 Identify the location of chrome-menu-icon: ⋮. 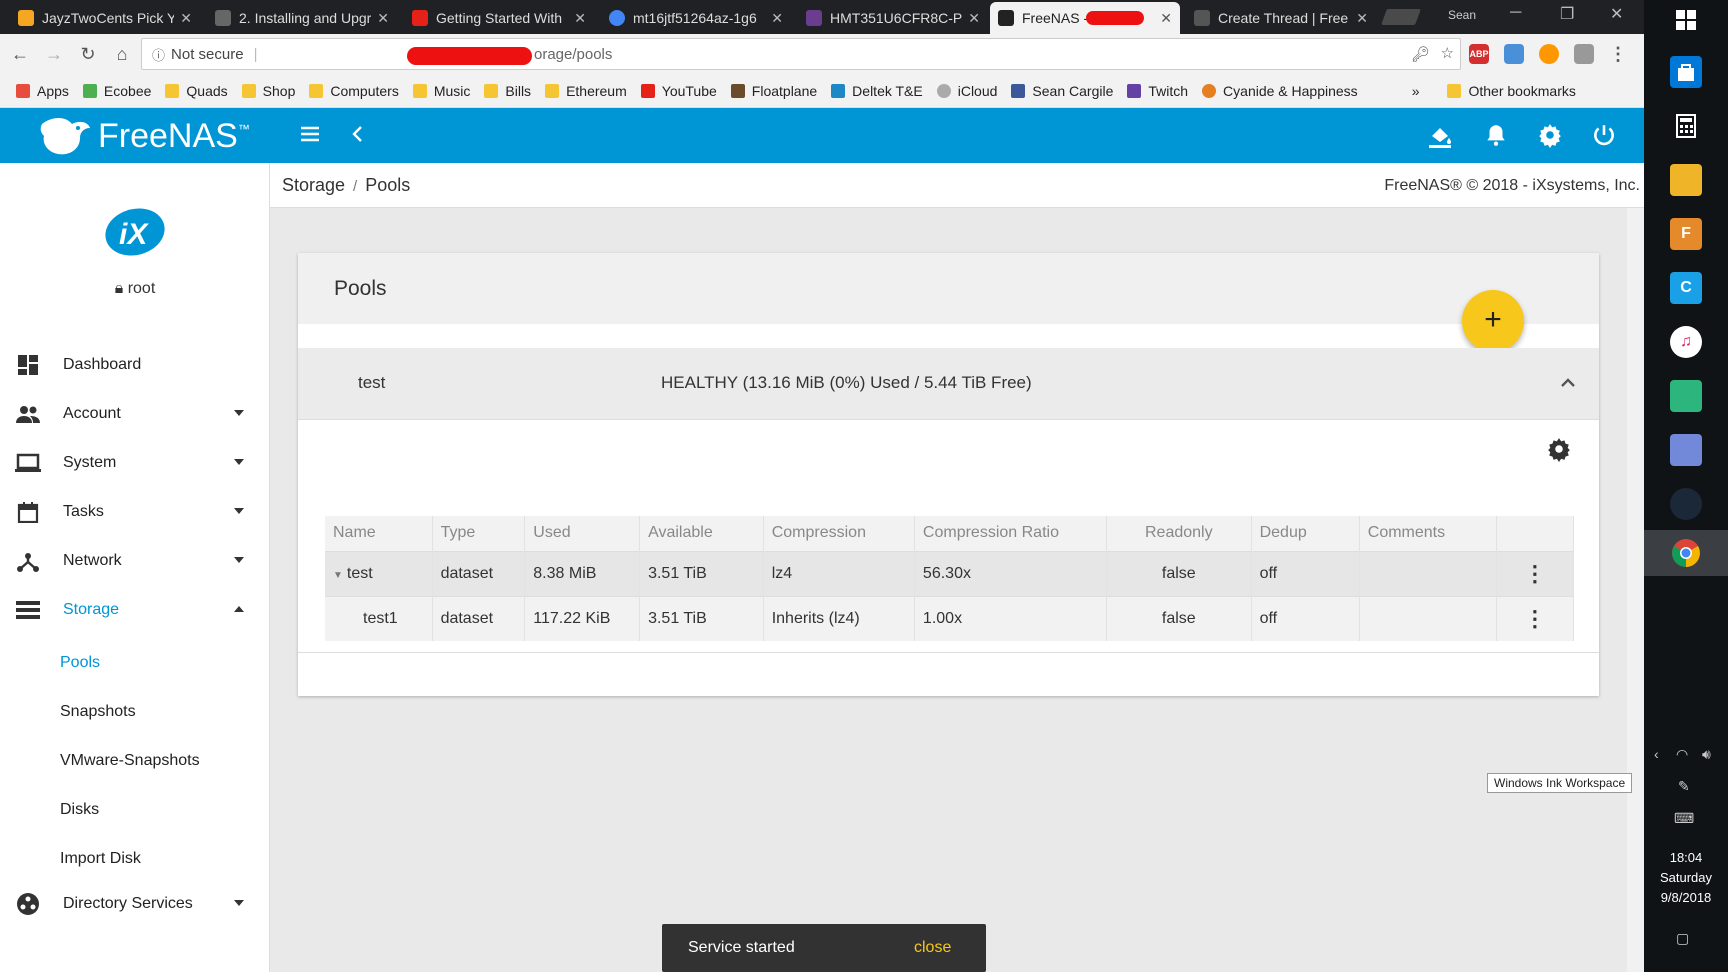
(1618, 54).